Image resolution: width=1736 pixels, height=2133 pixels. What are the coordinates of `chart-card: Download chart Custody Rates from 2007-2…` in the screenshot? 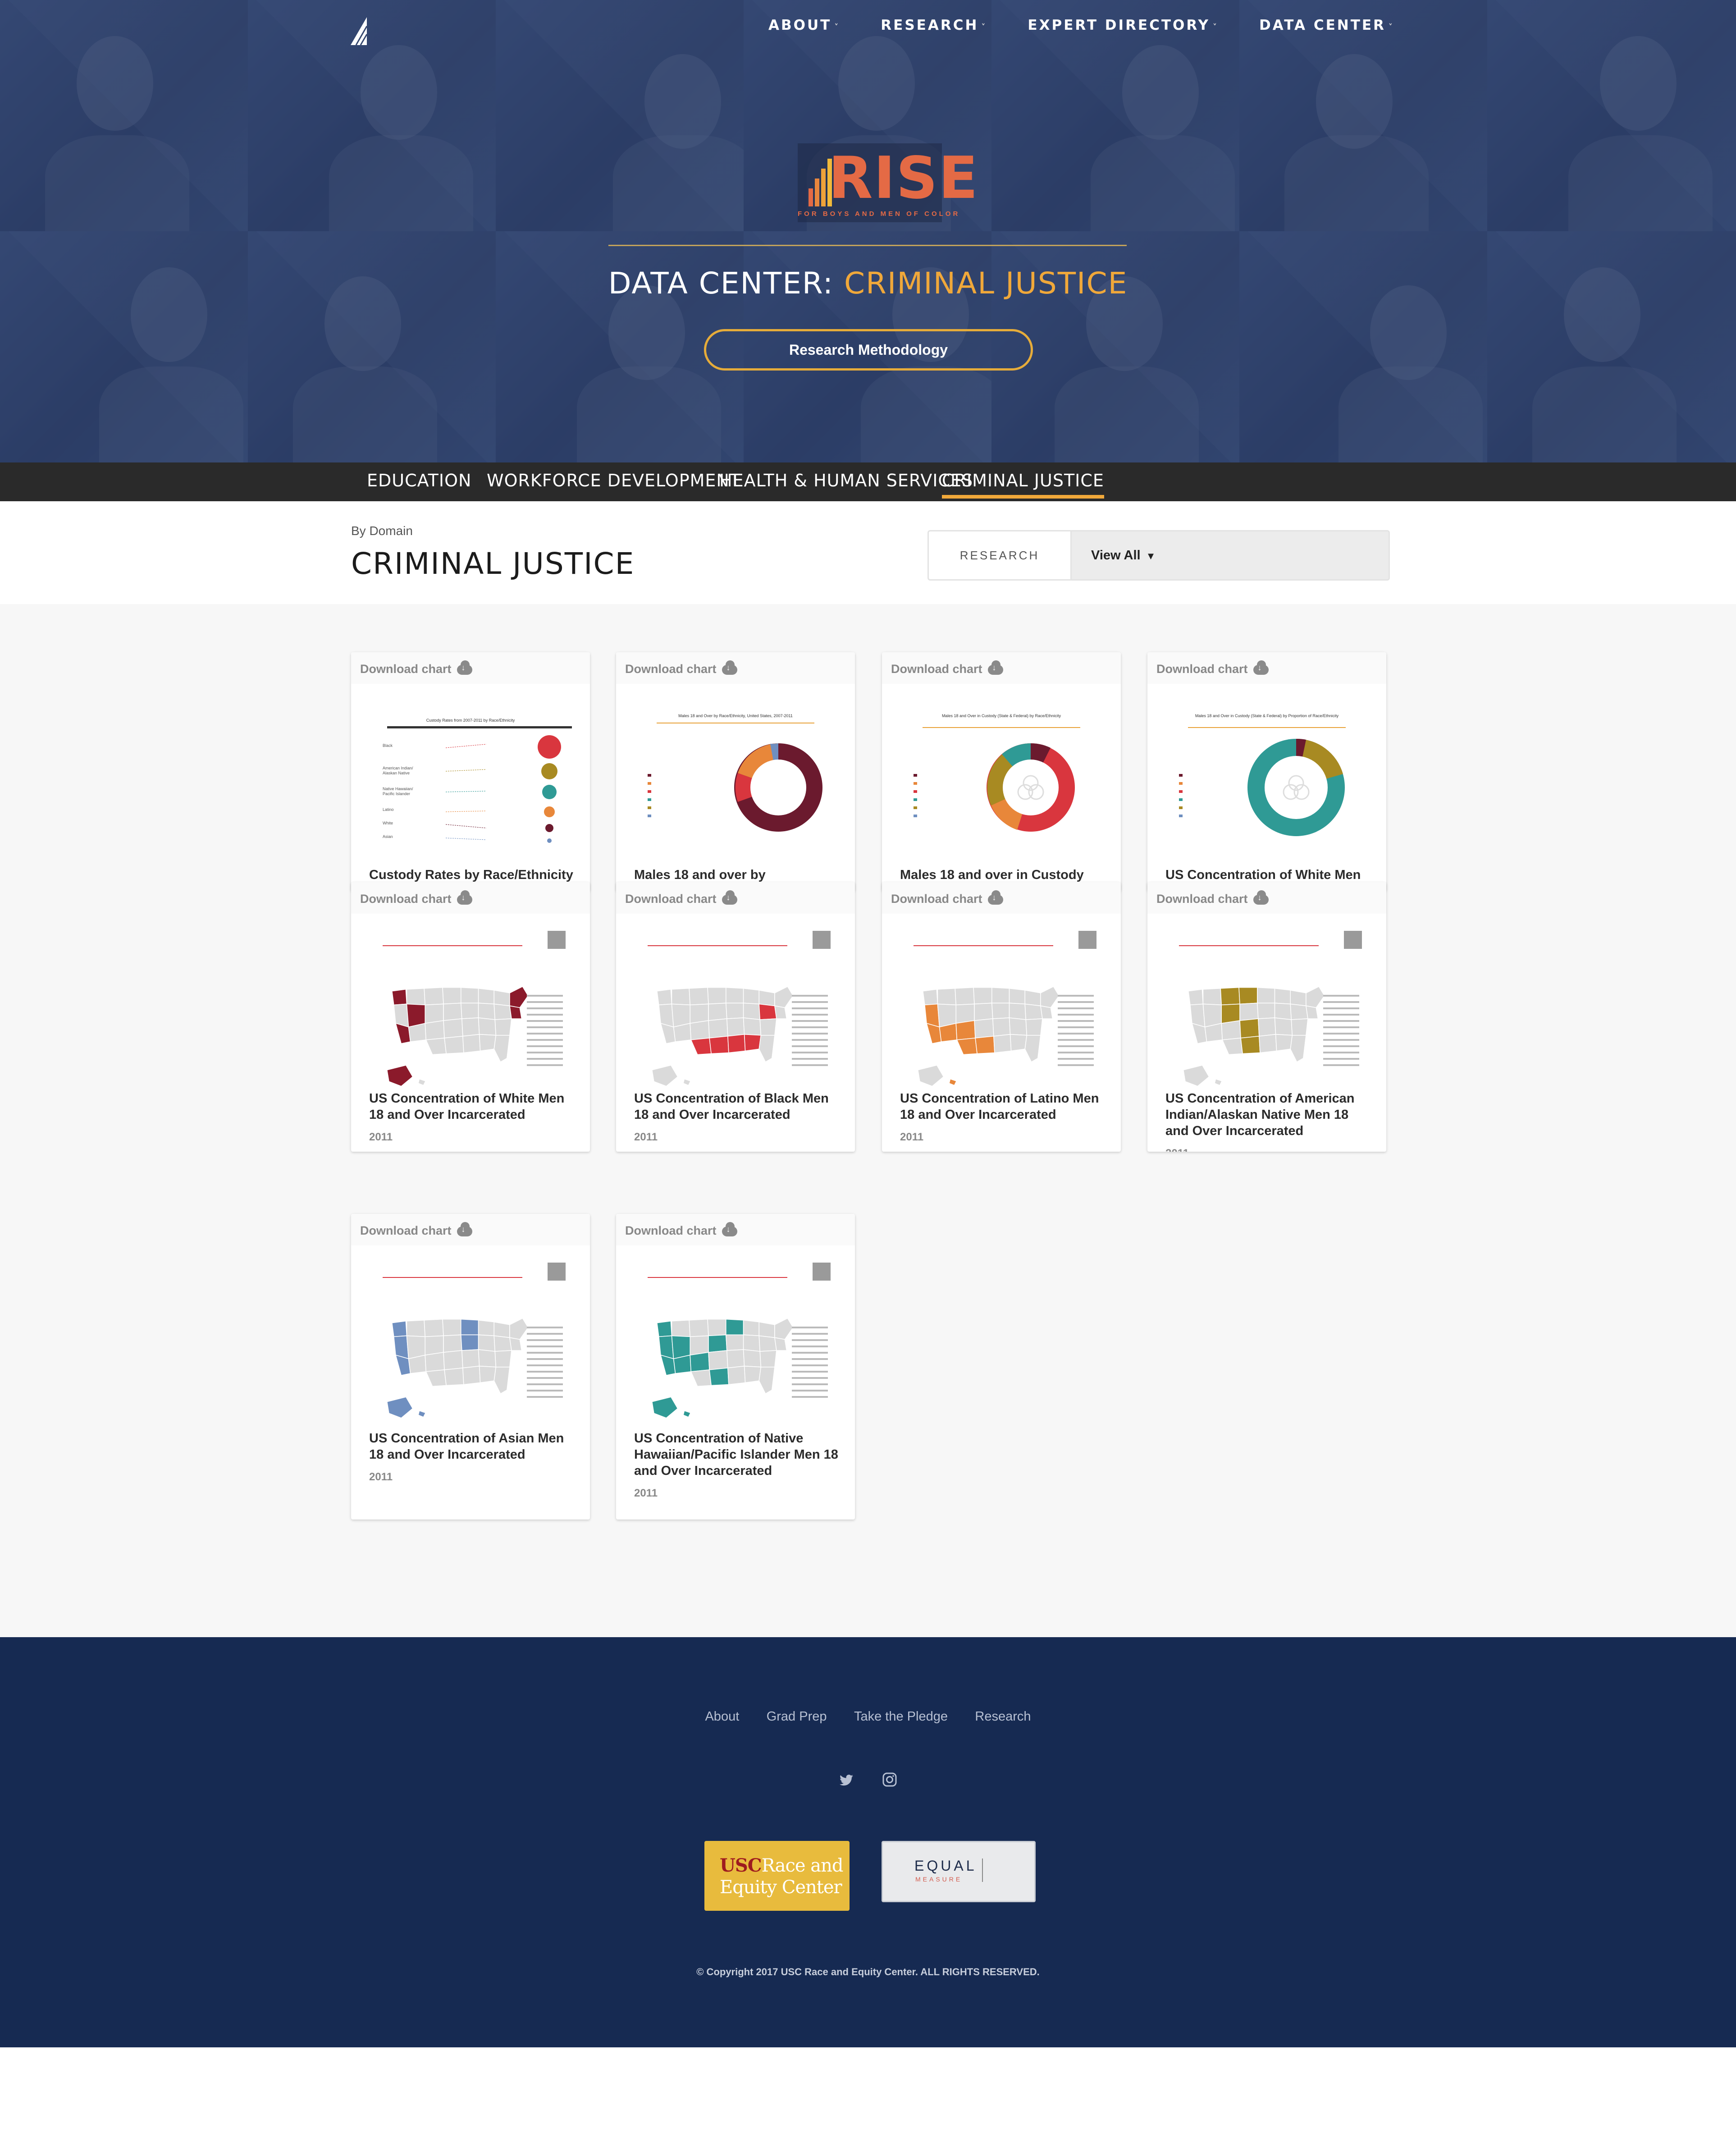 It's located at (470, 771).